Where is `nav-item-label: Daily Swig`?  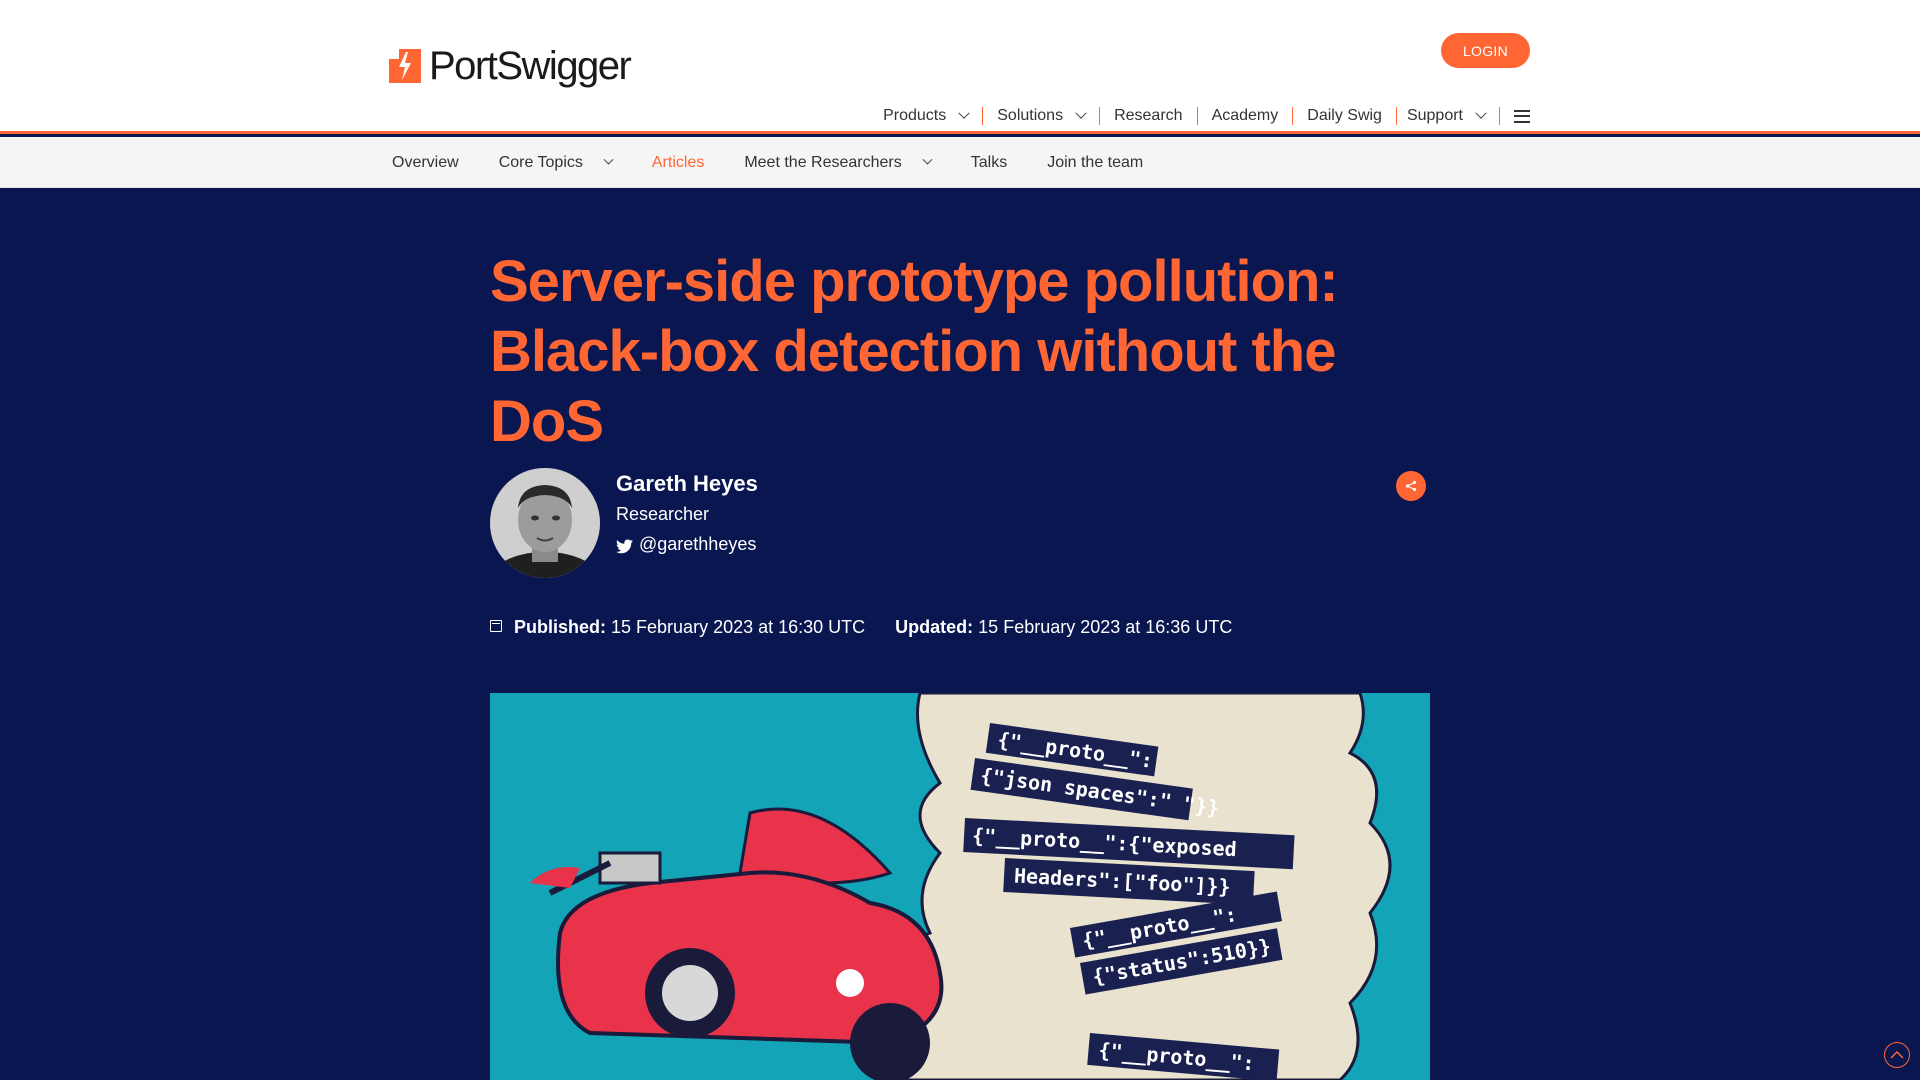 nav-item-label: Daily Swig is located at coordinates (1344, 115).